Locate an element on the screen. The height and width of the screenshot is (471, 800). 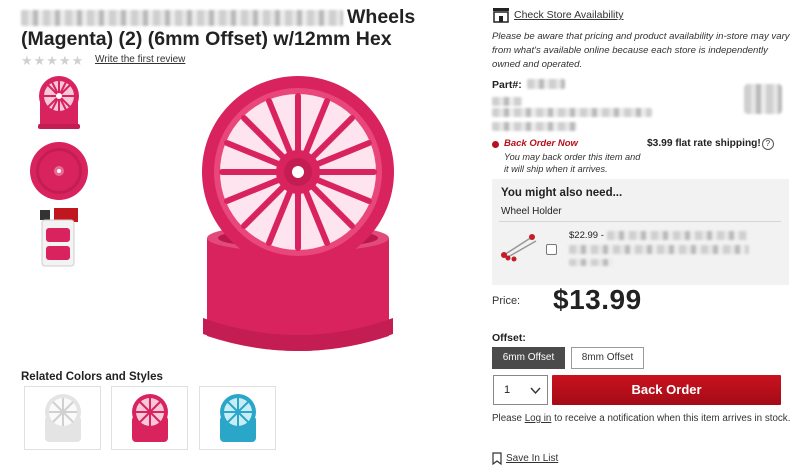
backorder-status-dot is located at coordinates (495, 144).